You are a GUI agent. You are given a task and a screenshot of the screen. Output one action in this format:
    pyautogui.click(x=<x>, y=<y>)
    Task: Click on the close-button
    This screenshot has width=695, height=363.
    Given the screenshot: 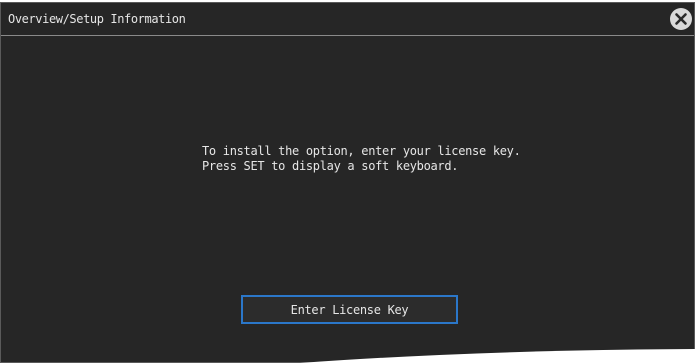 What is the action you would take?
    pyautogui.click(x=681, y=19)
    